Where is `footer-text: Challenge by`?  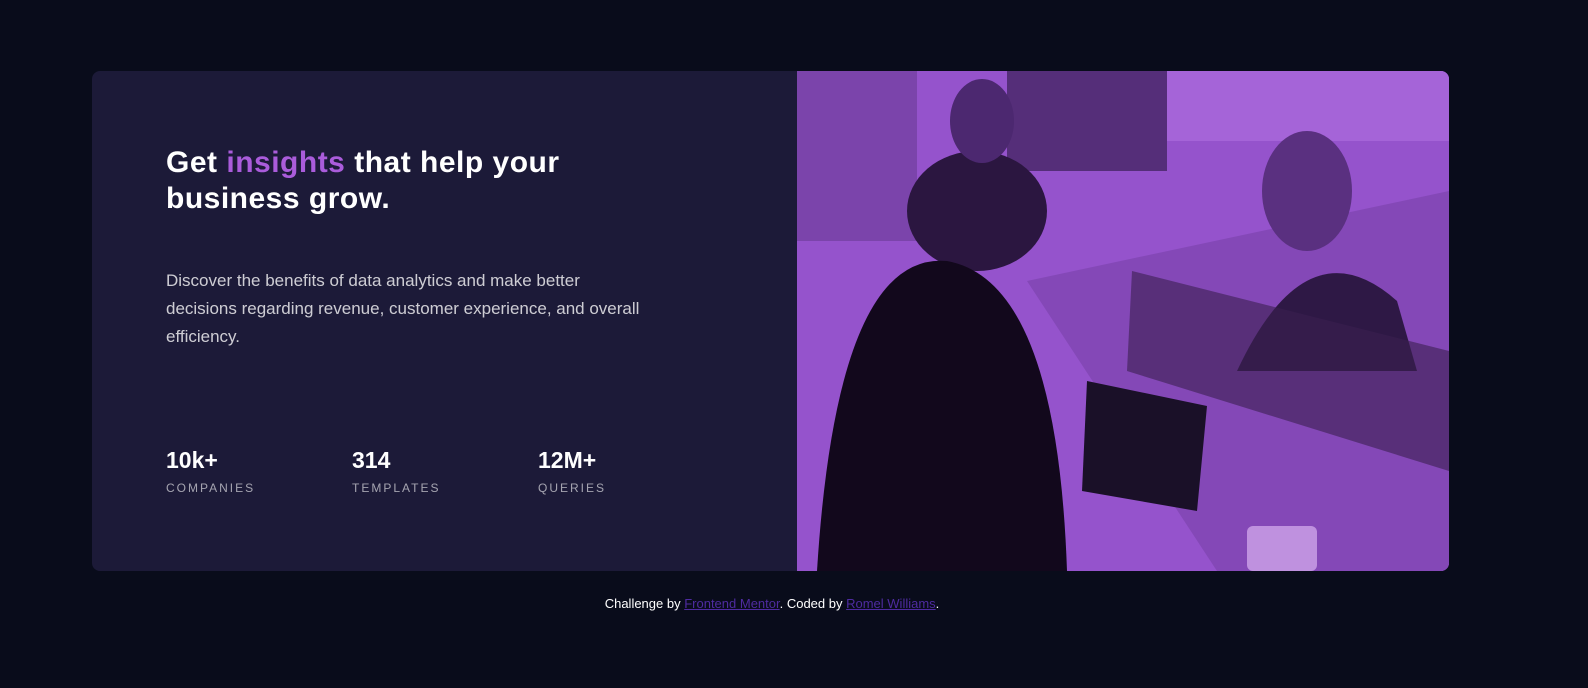
footer-text: Challenge by is located at coordinates (642, 603).